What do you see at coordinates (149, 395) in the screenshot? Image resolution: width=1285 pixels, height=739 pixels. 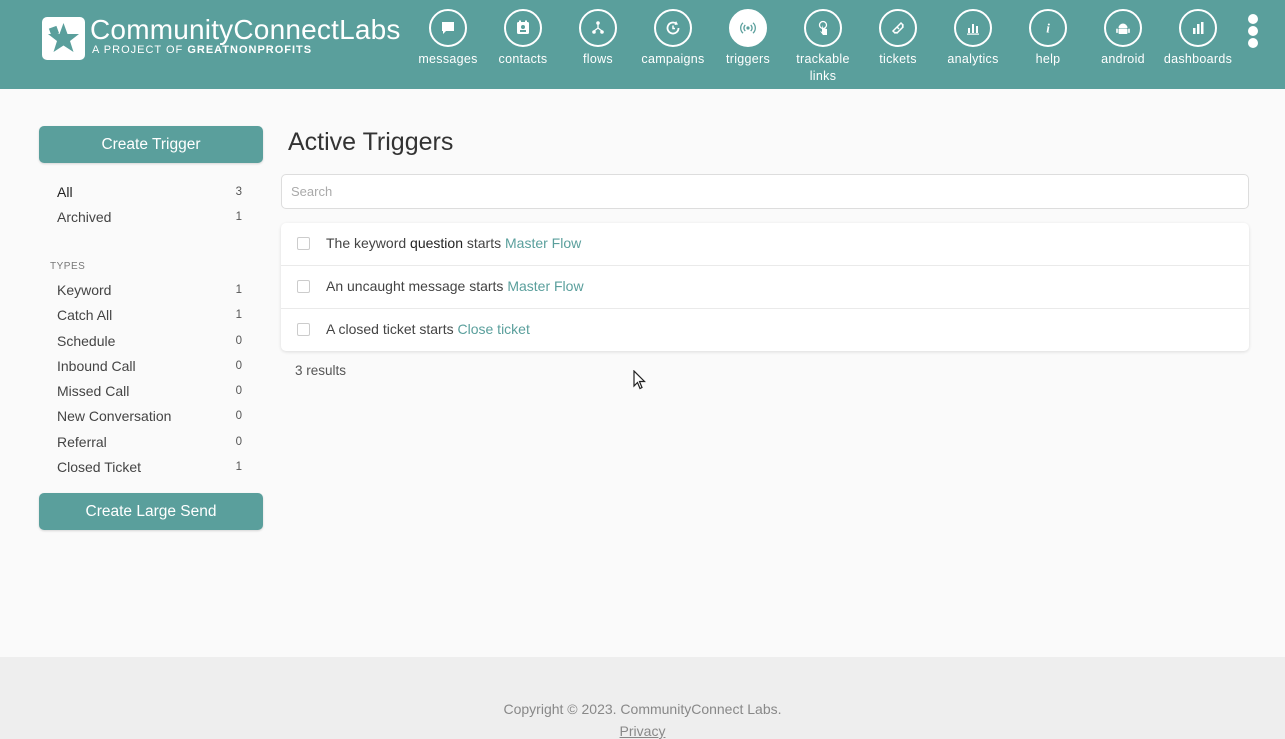 I see `type-item-missed-call: Missed Call 0` at bounding box center [149, 395].